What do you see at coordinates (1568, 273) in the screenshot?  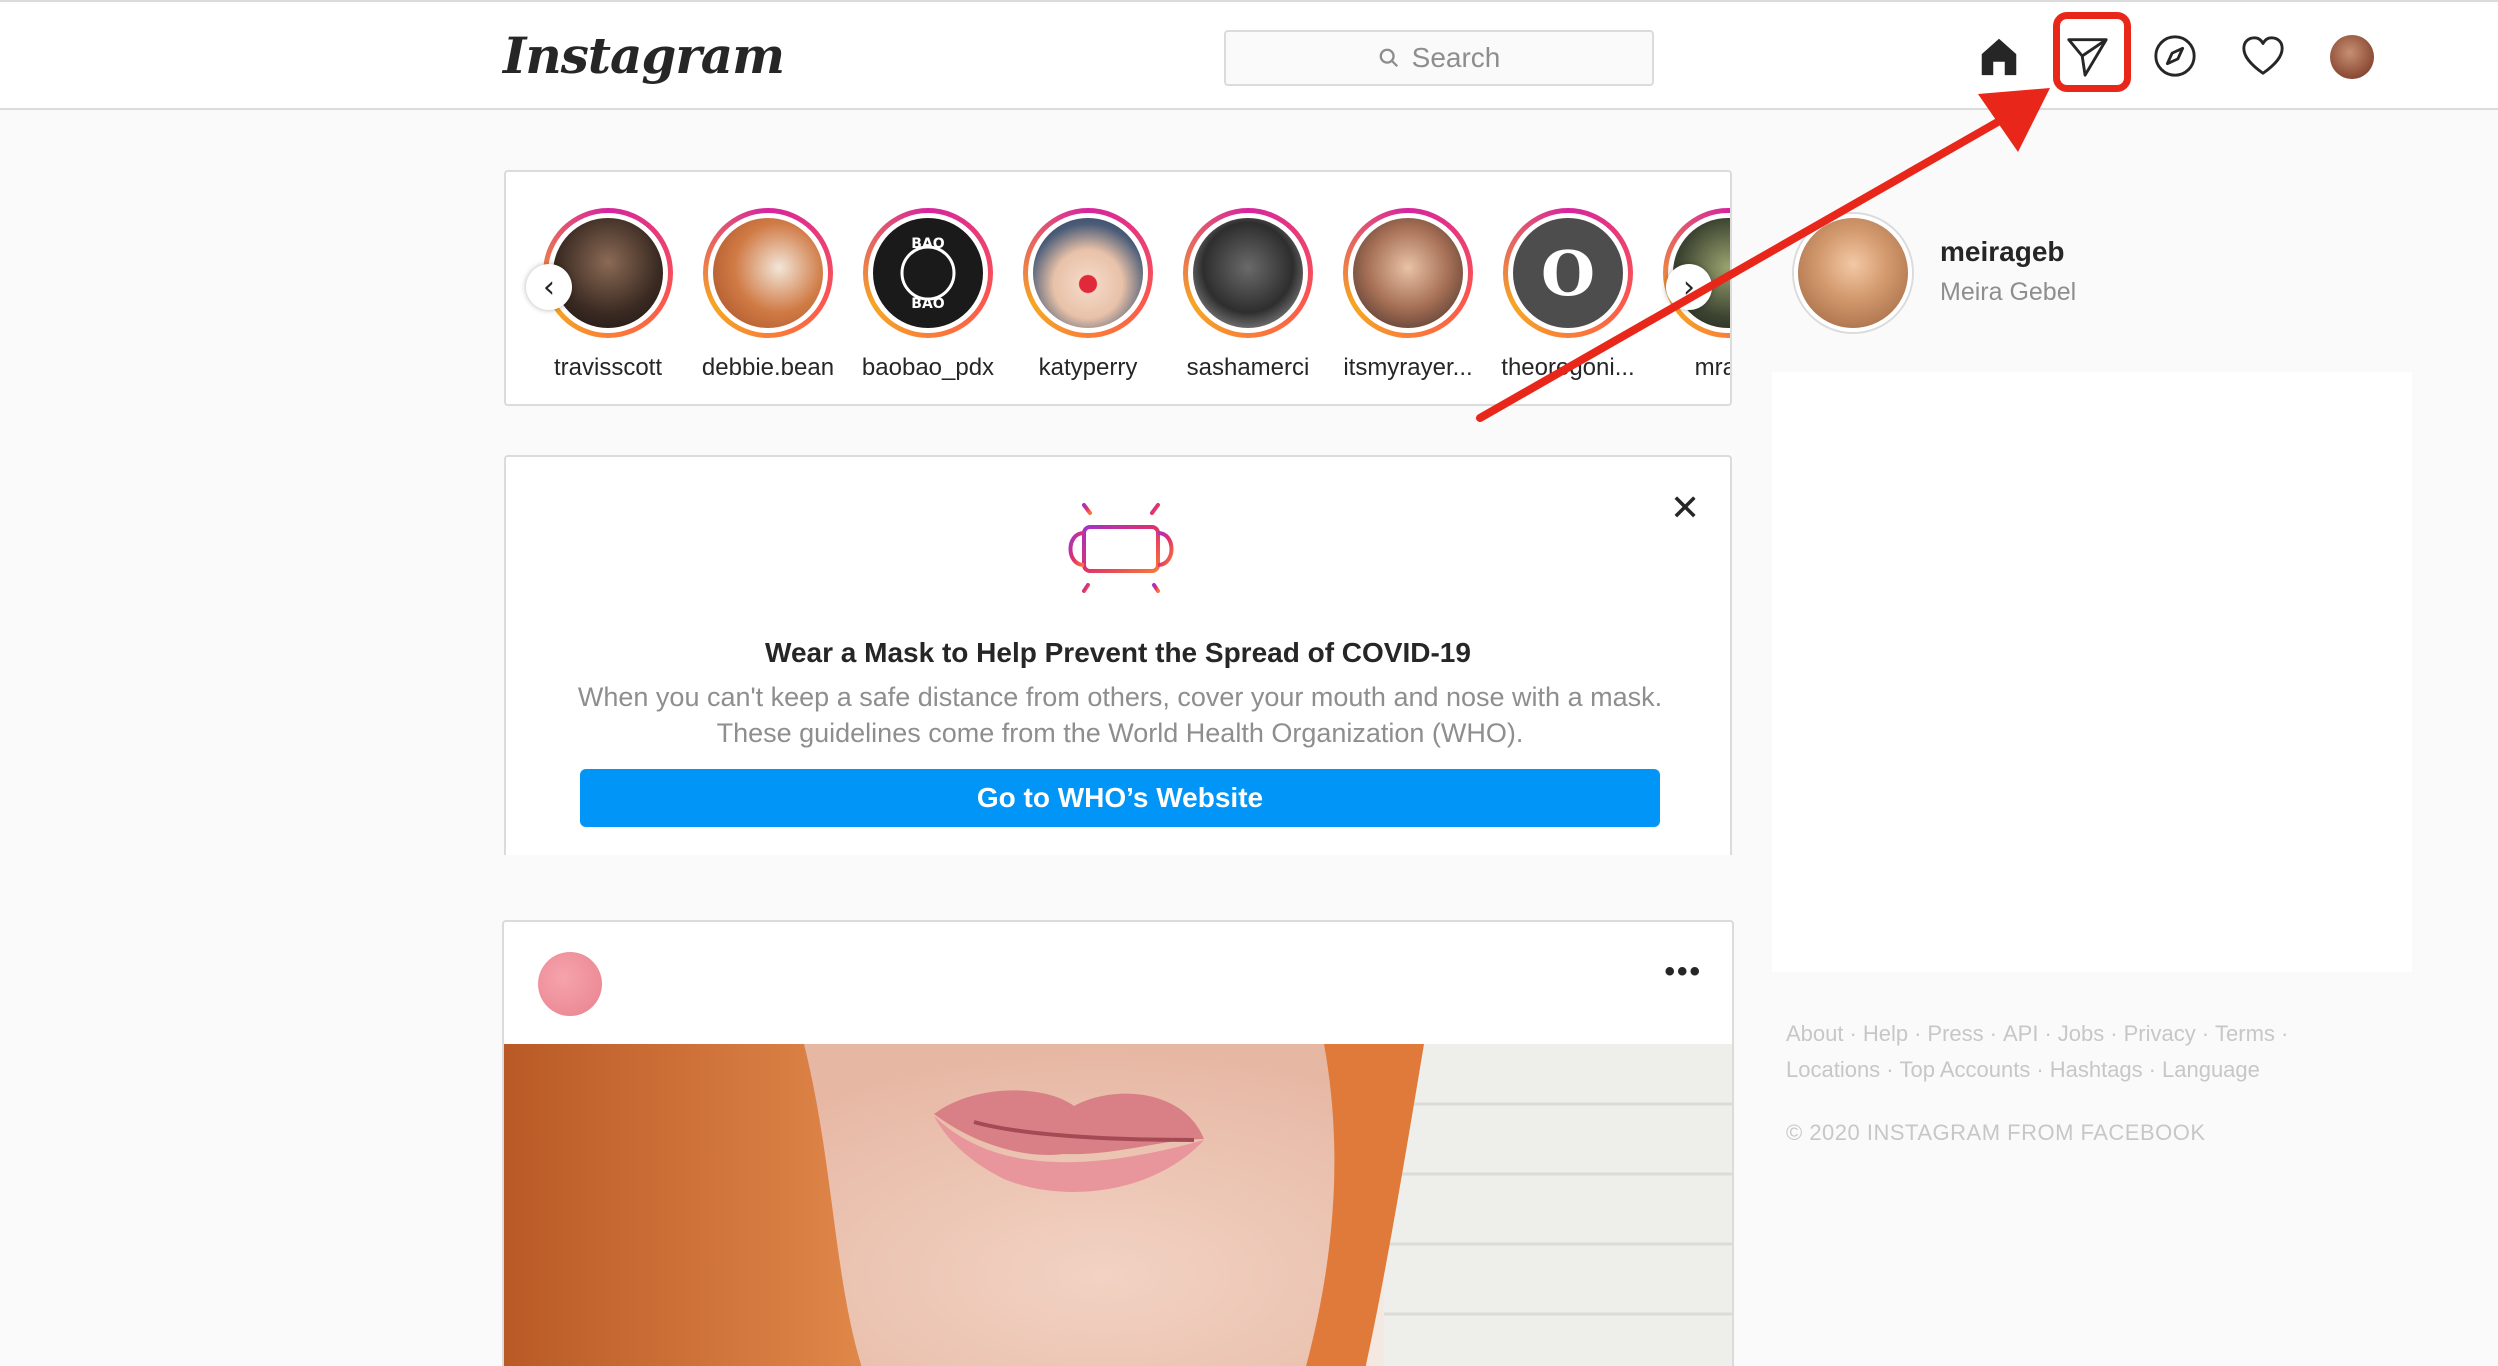 I see `story-avatar: O` at bounding box center [1568, 273].